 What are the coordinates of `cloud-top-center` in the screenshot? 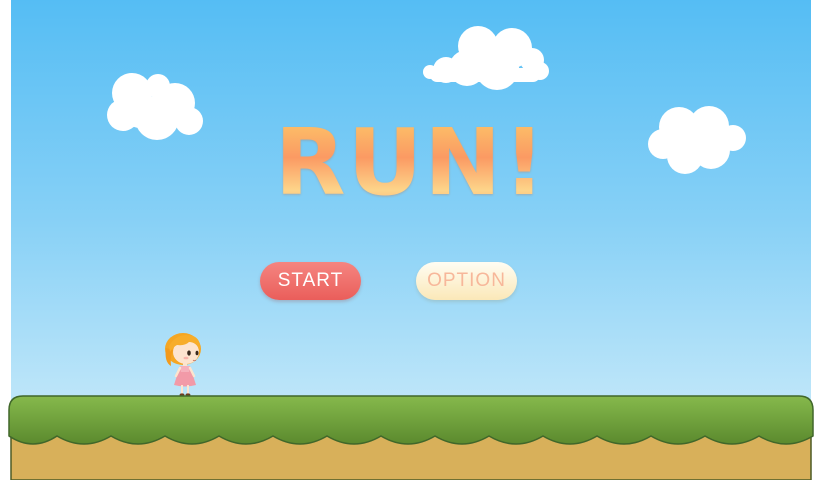 It's located at (486, 58).